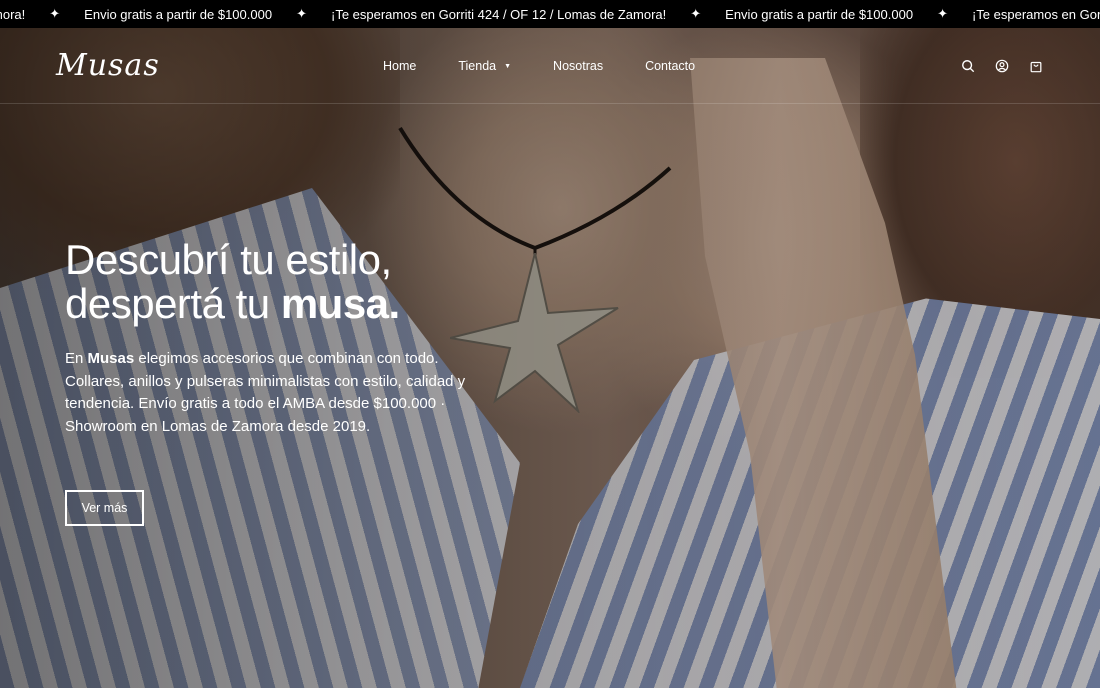  I want to click on site-header: Musas Home Tienda ▼ Nosotras Contacto, so click(550, 66).